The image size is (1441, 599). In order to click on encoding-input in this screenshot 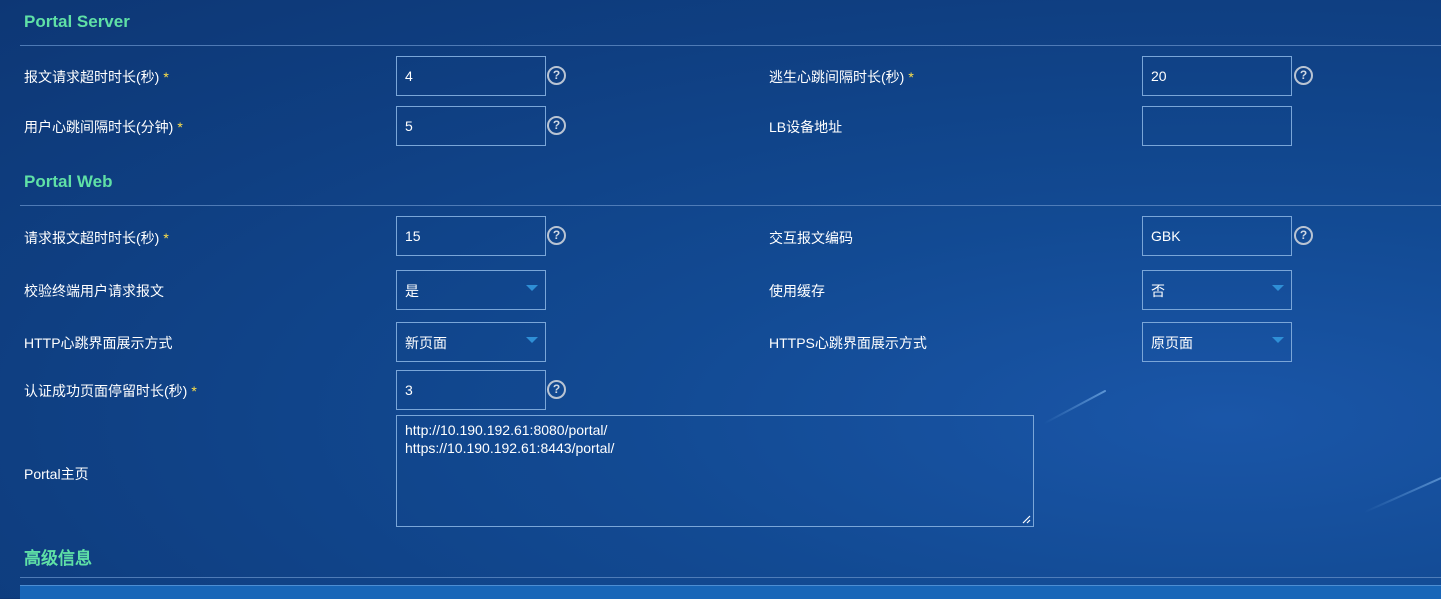, I will do `click(1217, 236)`.